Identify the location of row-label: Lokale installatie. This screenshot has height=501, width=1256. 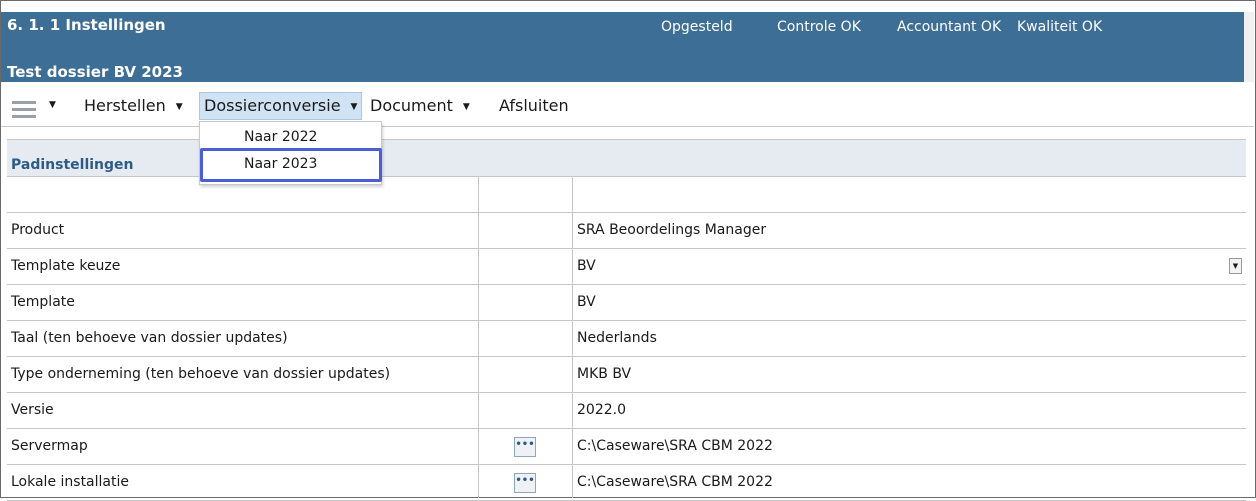
(70, 482).